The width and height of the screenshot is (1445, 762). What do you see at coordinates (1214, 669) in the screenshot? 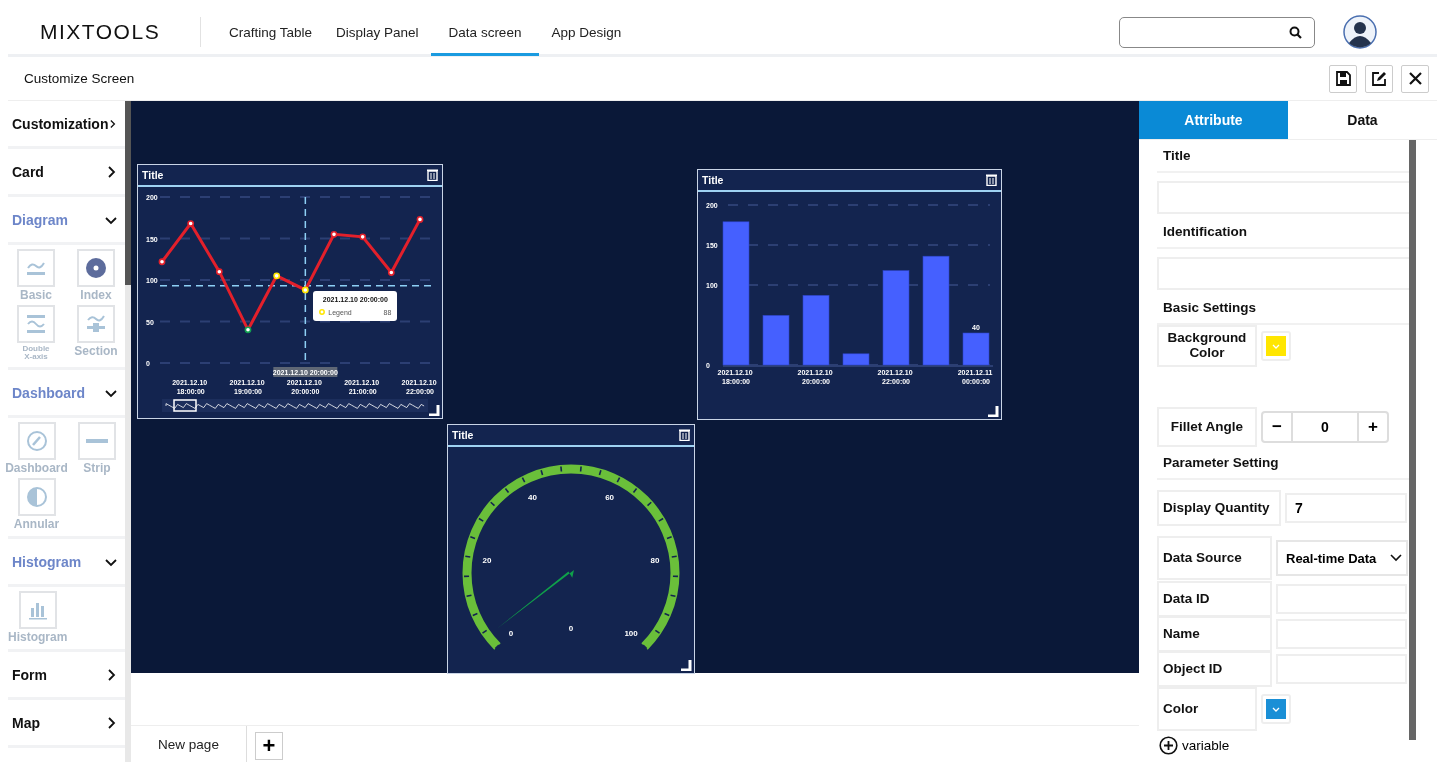
I see `field-label: Object ID` at bounding box center [1214, 669].